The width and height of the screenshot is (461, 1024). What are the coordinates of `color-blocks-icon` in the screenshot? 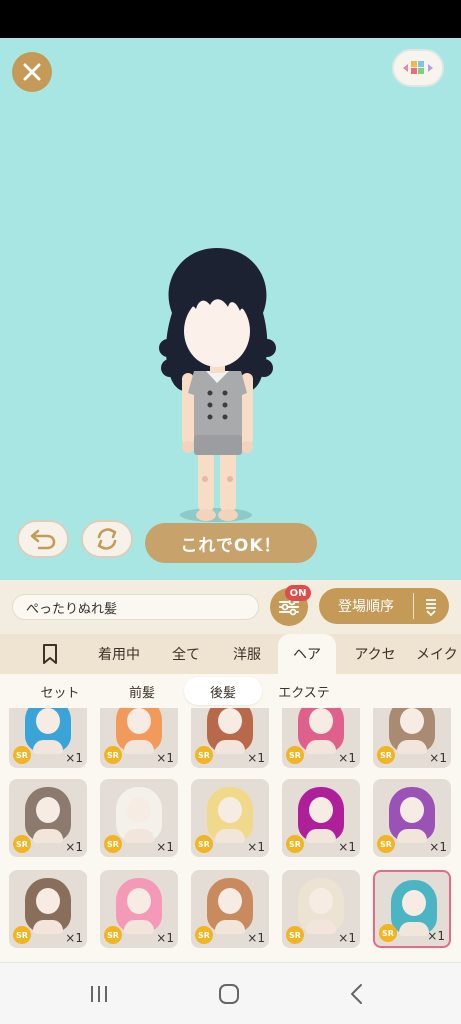 It's located at (418, 67).